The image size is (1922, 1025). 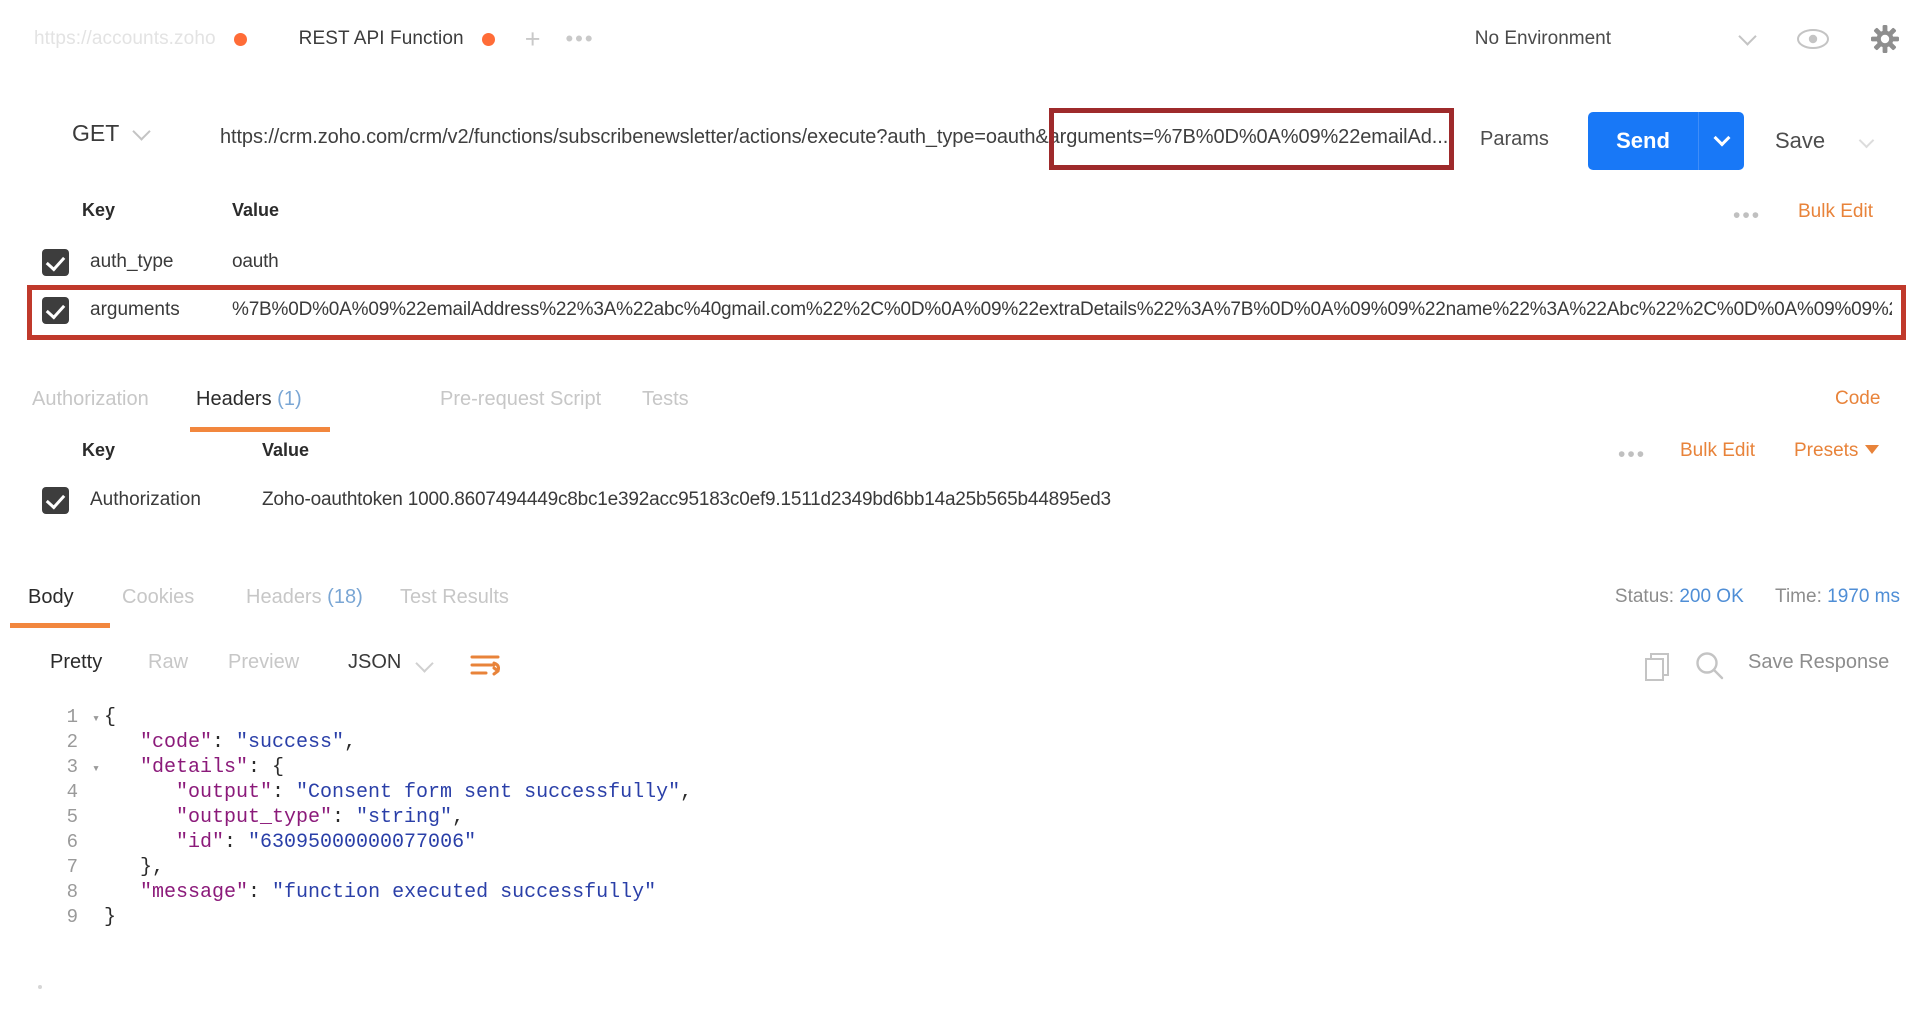 What do you see at coordinates (286, 450) in the screenshot?
I see `headers-column-value: Value` at bounding box center [286, 450].